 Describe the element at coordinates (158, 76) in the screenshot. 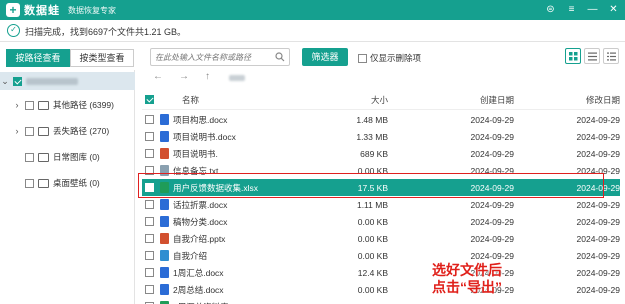

I see `back-arrow-icon: ←` at that location.